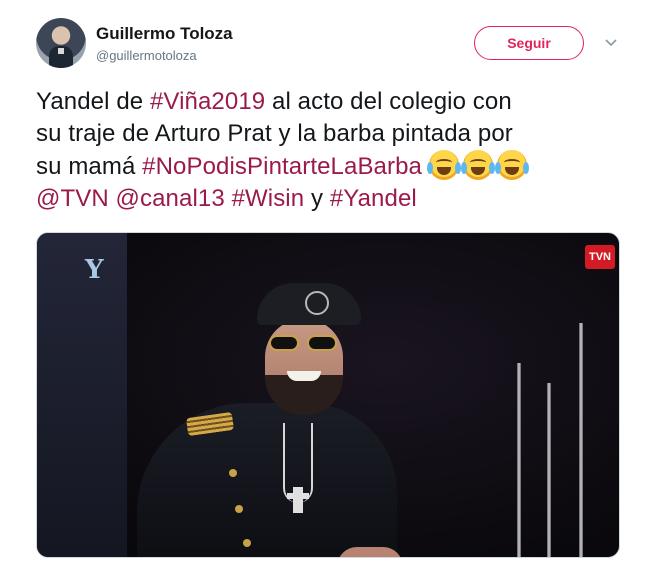  Describe the element at coordinates (611, 43) in the screenshot. I see `chevron-down-icon` at that location.